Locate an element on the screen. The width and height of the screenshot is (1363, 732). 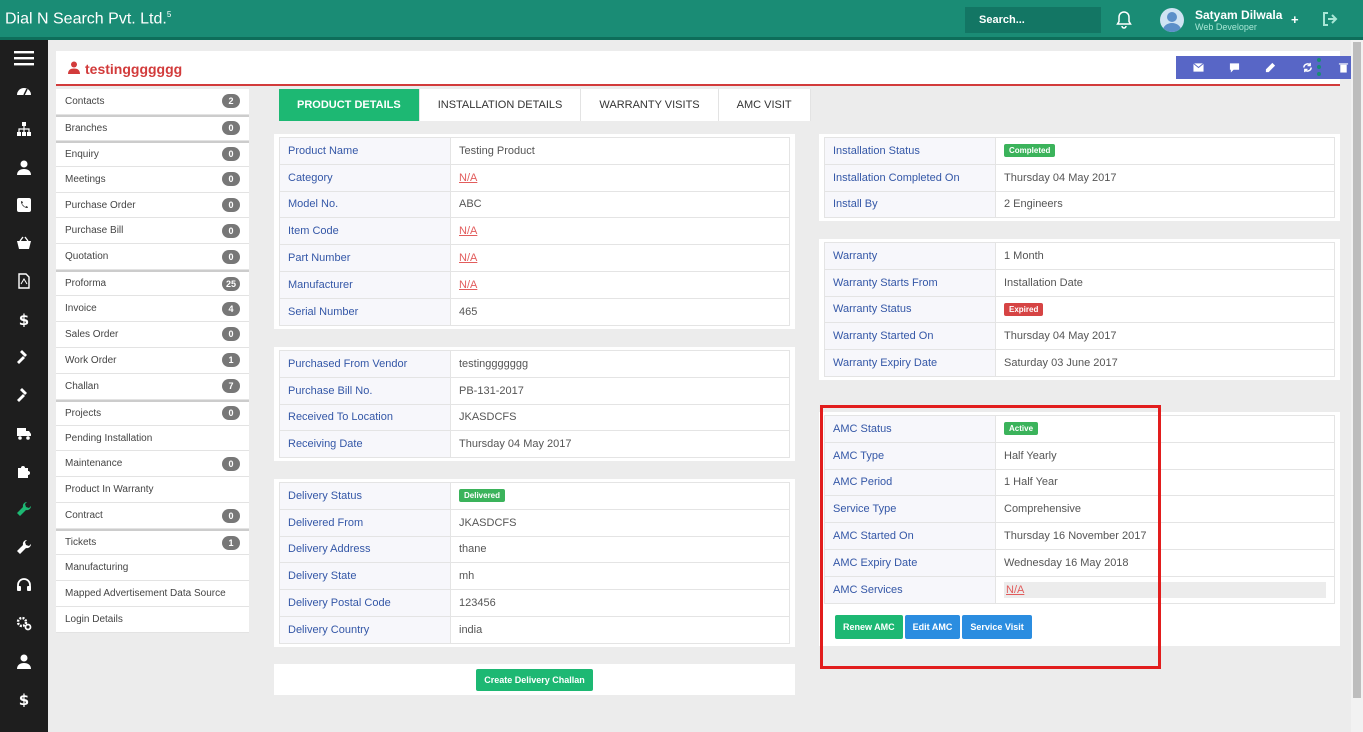
menu-item-mapped-advertisement-data-source: Mapped Advertisement Data Source is located at coordinates (152, 594).